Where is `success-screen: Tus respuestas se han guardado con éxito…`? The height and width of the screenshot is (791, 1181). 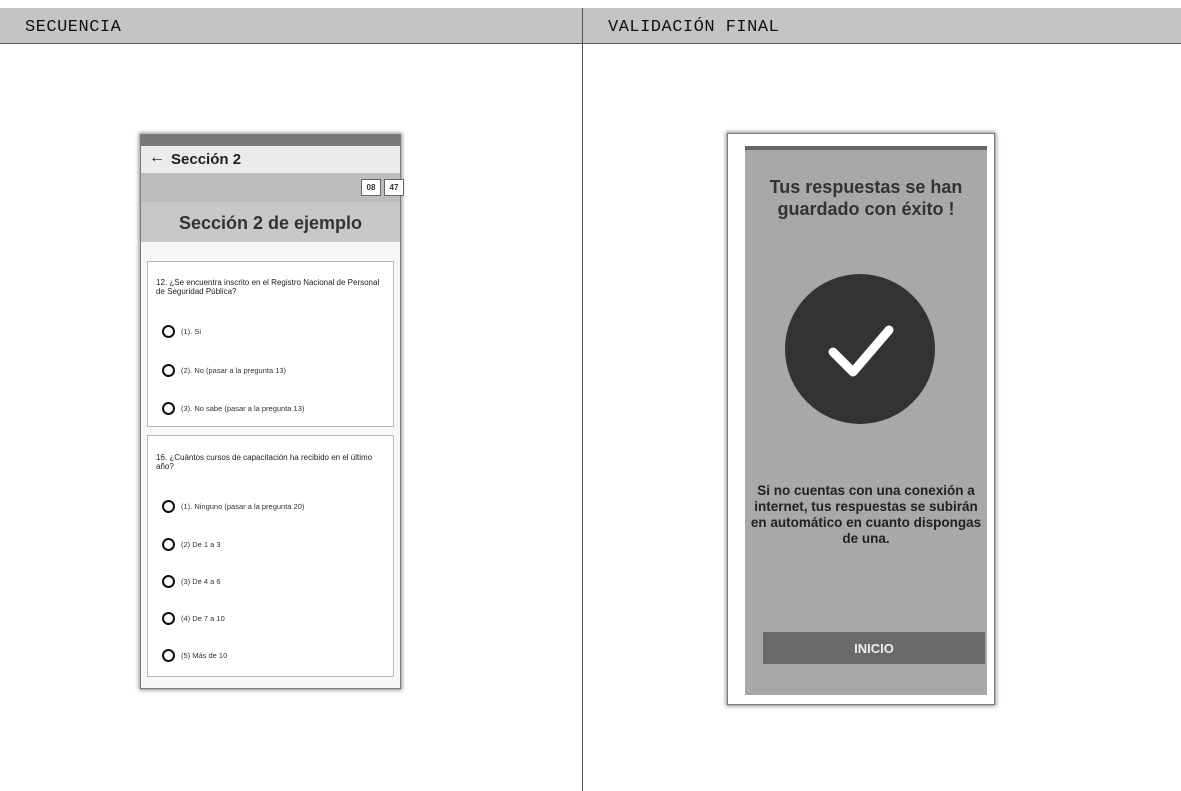 success-screen: Tus respuestas se han guardado con éxito… is located at coordinates (866, 420).